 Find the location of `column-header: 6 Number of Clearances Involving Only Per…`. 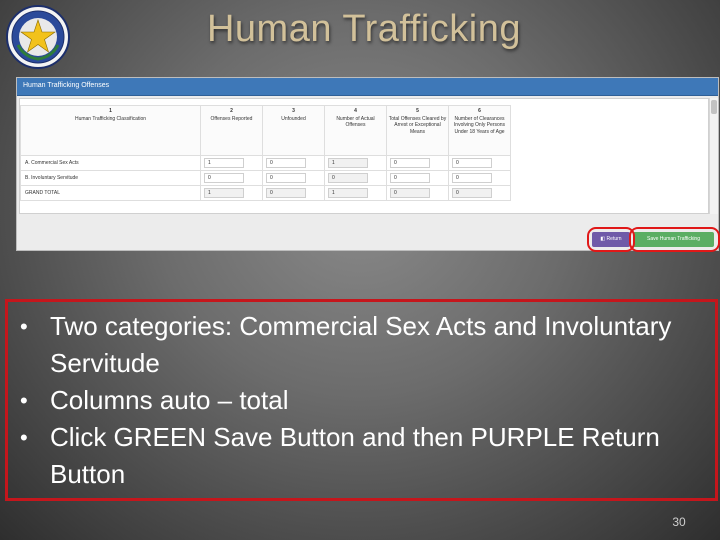

column-header: 6 Number of Clearances Involving Only Per… is located at coordinates (479, 130).